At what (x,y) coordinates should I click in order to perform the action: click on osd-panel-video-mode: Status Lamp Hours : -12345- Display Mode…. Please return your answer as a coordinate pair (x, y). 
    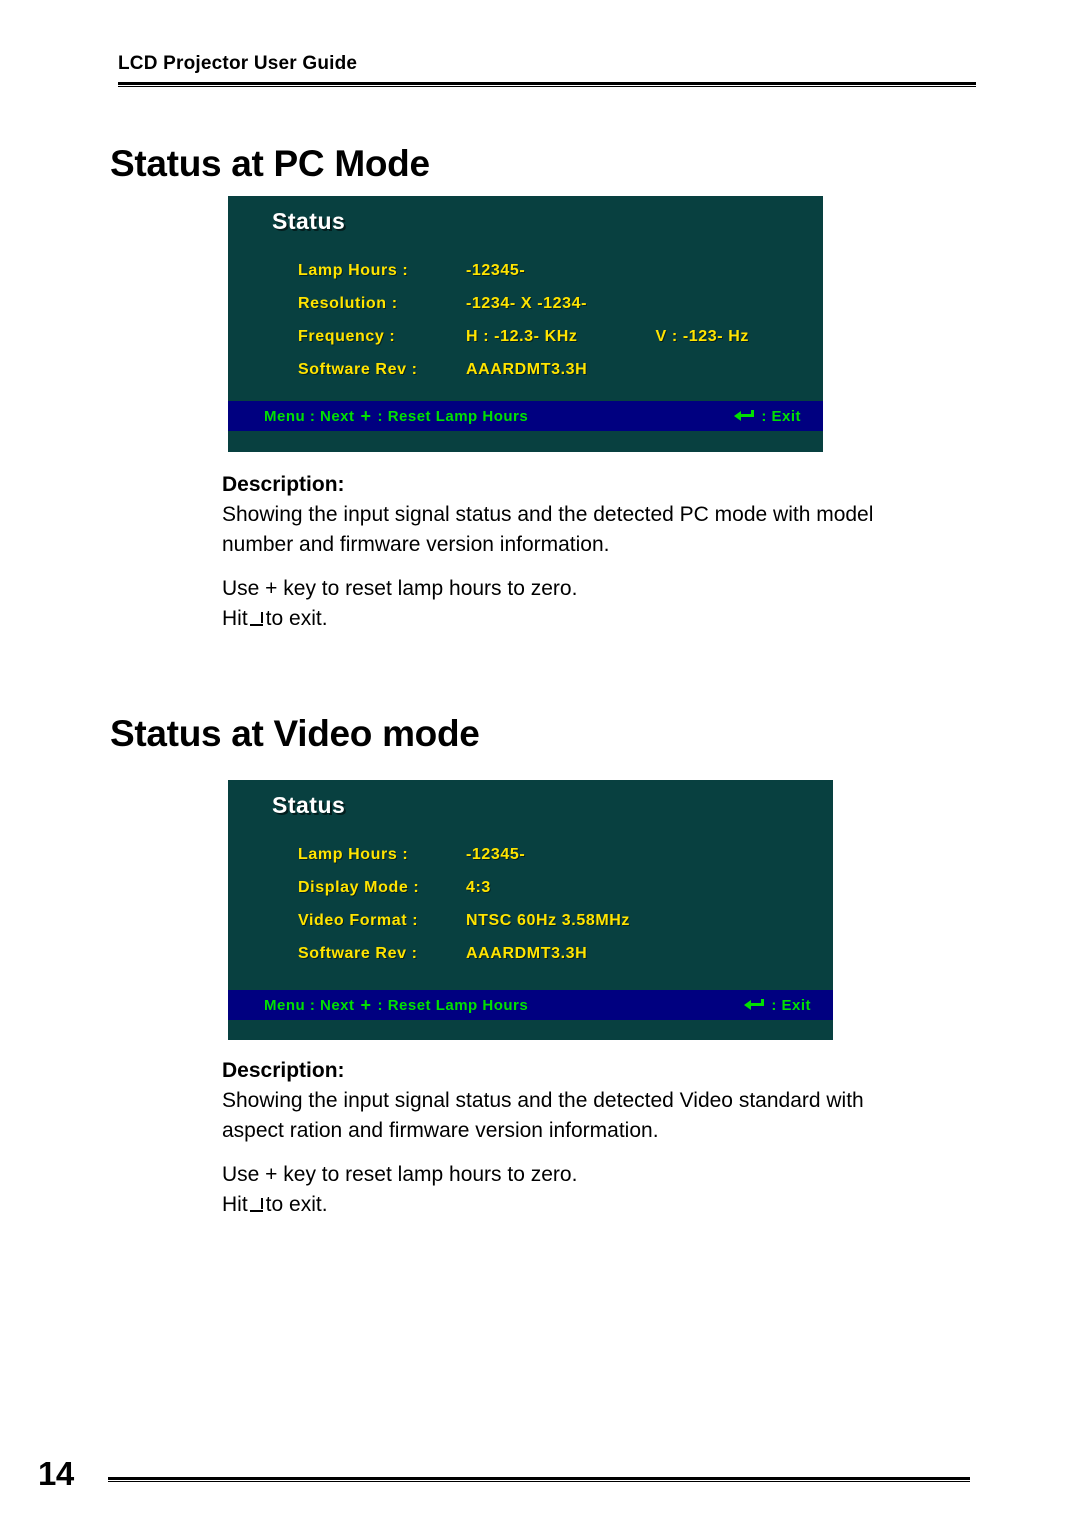
    Looking at the image, I should click on (530, 910).